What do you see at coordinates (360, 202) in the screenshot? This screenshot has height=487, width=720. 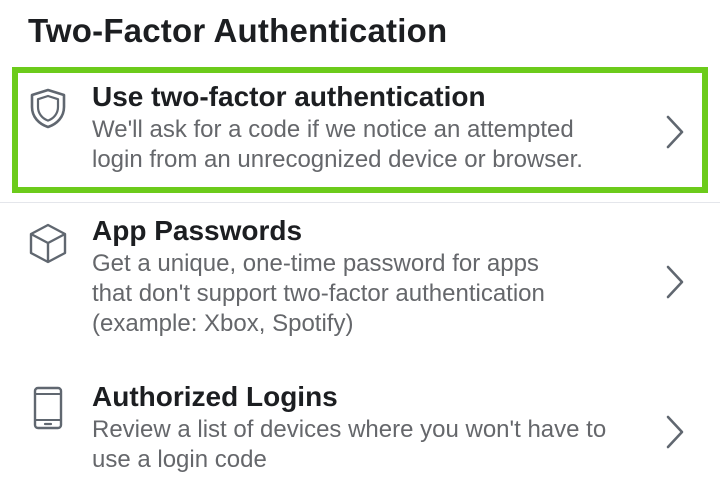 I see `divider` at bounding box center [360, 202].